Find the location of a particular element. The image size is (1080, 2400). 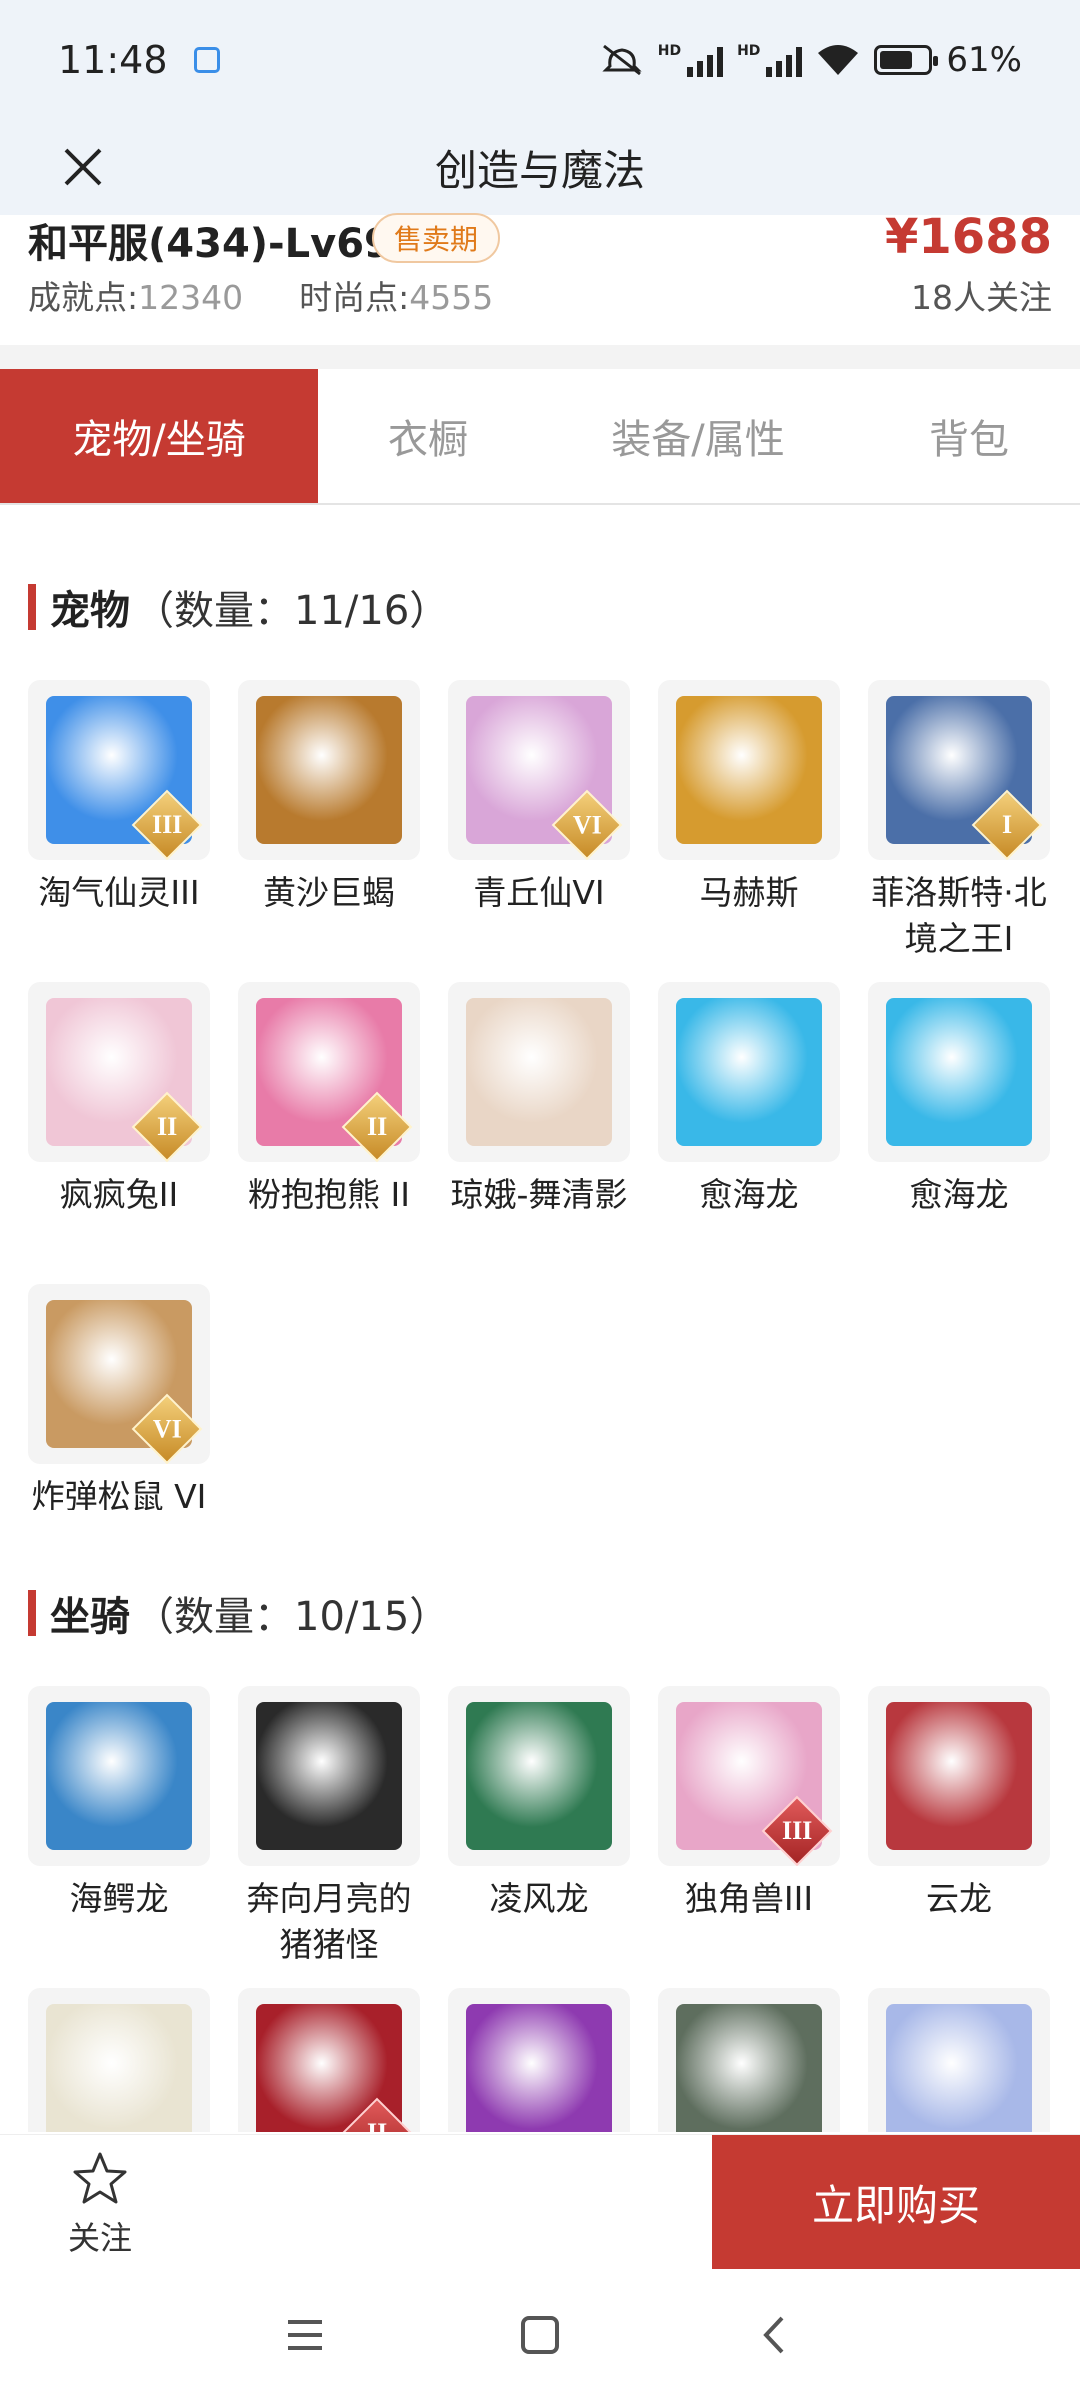

mounts-section-title: 坐骑 （数量：10/15） is located at coordinates (238, 1613).